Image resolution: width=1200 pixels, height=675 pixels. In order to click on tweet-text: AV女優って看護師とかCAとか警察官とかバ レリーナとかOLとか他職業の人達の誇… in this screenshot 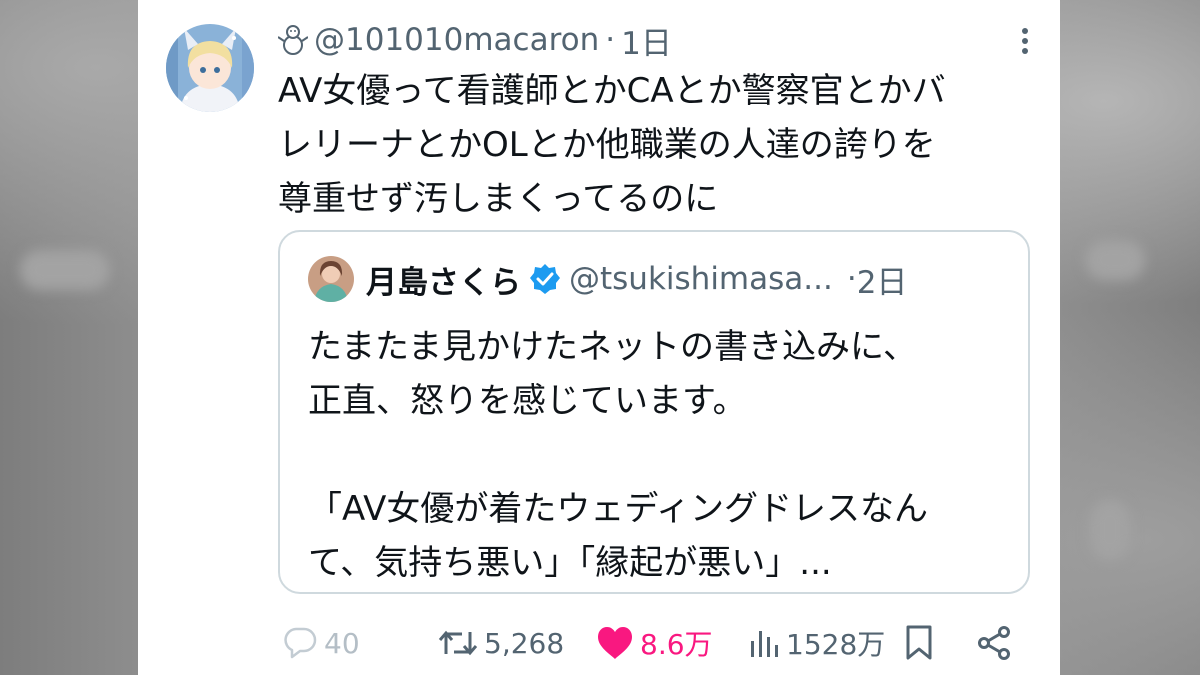, I will do `click(612, 145)`.